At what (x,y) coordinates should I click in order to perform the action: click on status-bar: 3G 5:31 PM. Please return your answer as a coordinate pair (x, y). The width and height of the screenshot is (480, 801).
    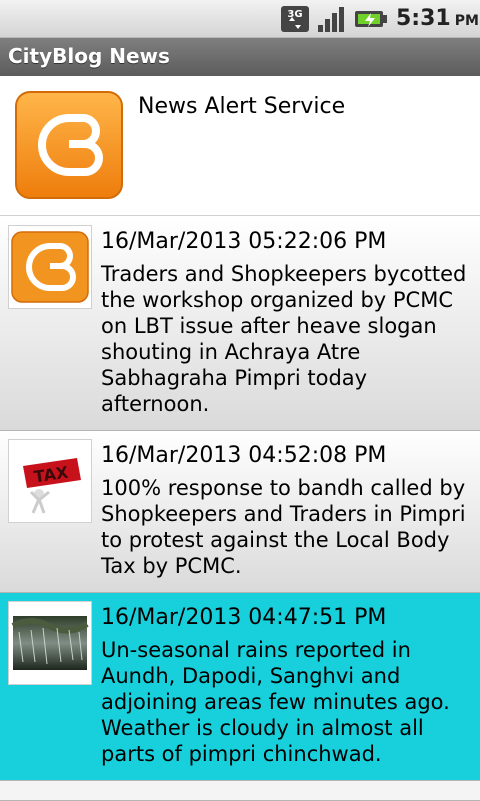
    Looking at the image, I should click on (240, 19).